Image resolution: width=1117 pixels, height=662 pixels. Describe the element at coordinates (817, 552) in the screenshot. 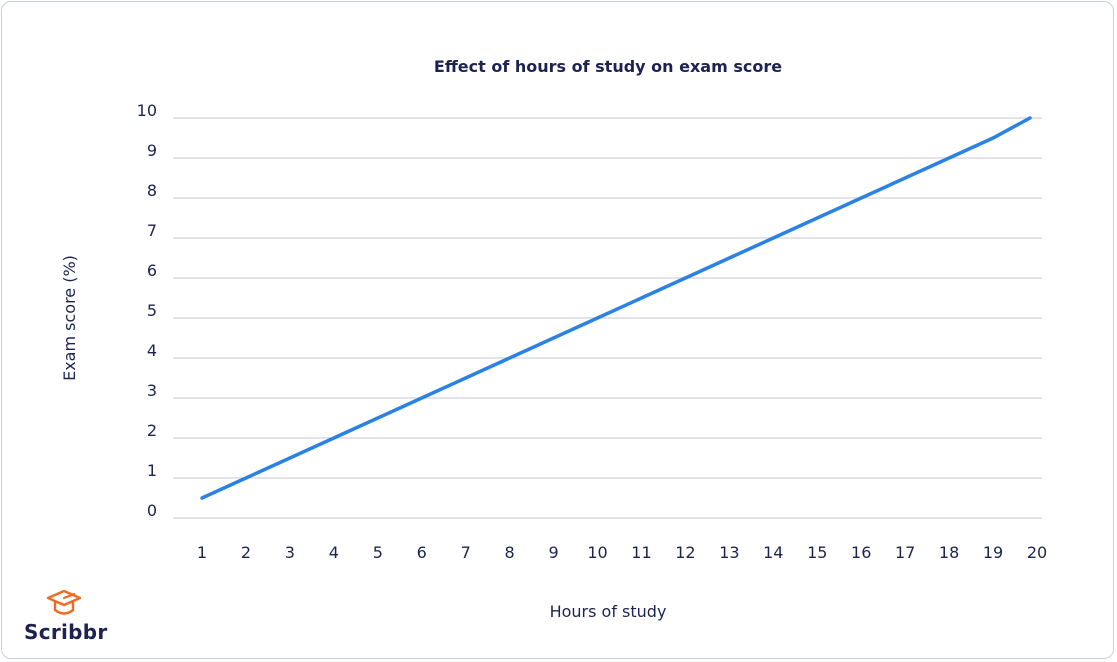

I see `x-tick-label: 15` at that location.